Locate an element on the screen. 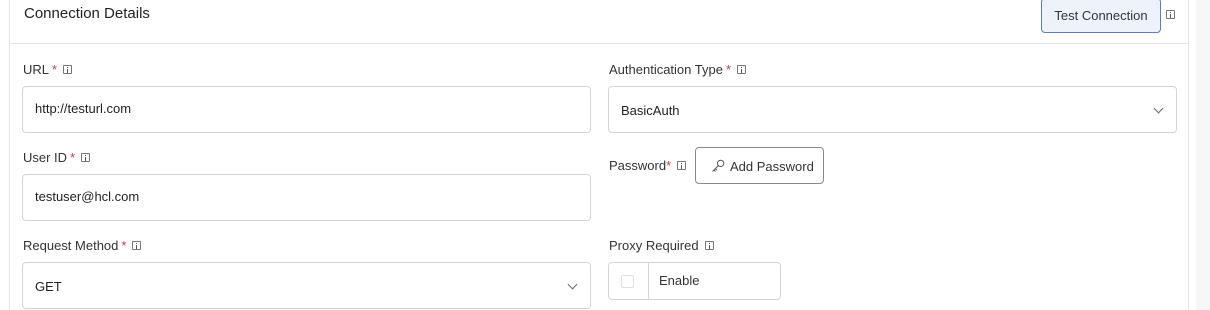 This screenshot has height=310, width=1210. request-method-select: GET is located at coordinates (306, 285).